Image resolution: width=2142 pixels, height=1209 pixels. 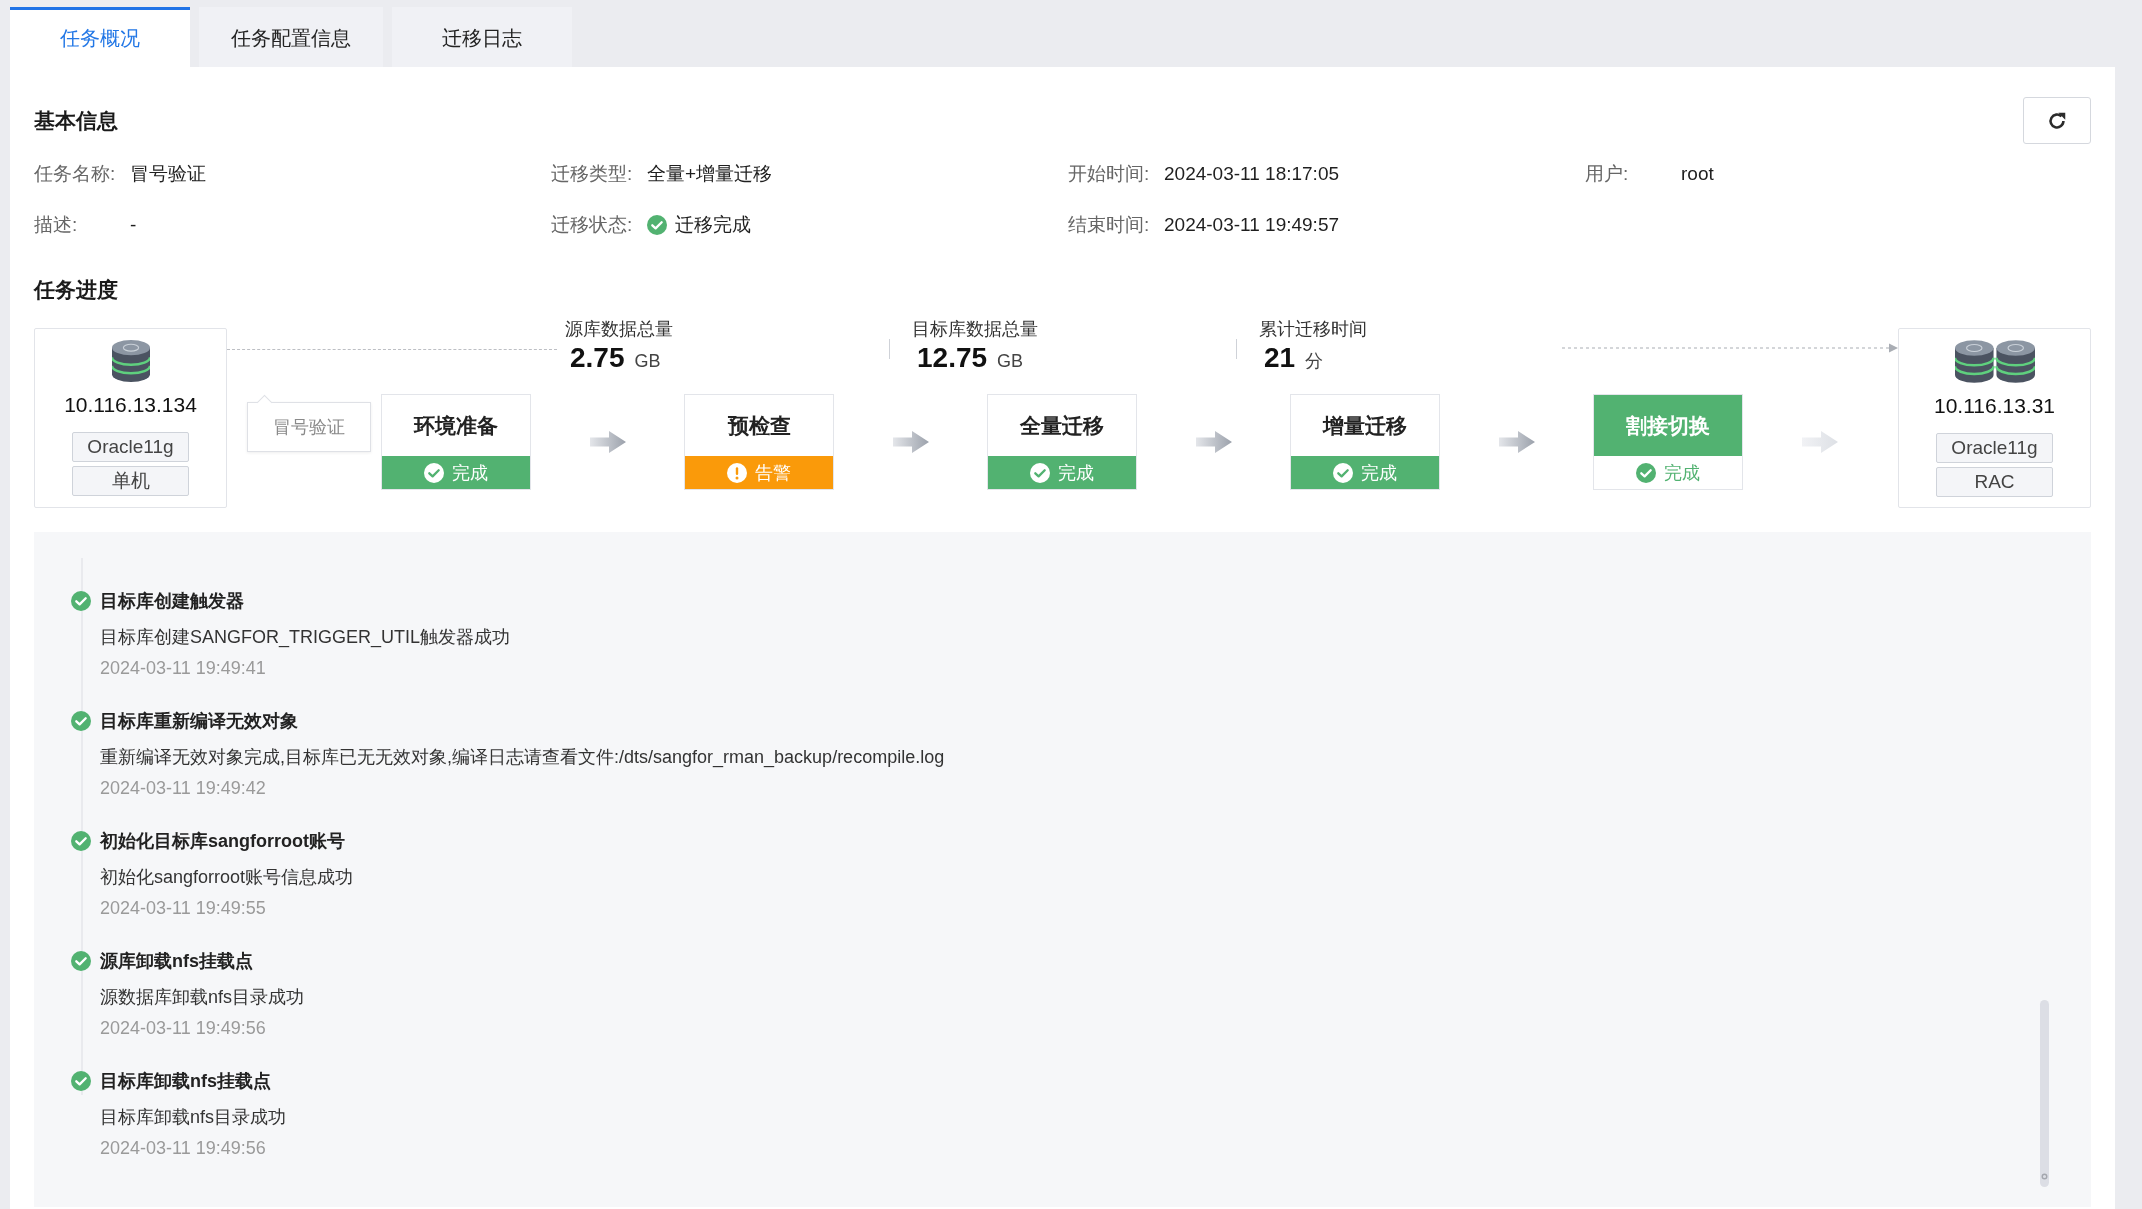 What do you see at coordinates (291, 37) in the screenshot?
I see `tab: 任务配置信息` at bounding box center [291, 37].